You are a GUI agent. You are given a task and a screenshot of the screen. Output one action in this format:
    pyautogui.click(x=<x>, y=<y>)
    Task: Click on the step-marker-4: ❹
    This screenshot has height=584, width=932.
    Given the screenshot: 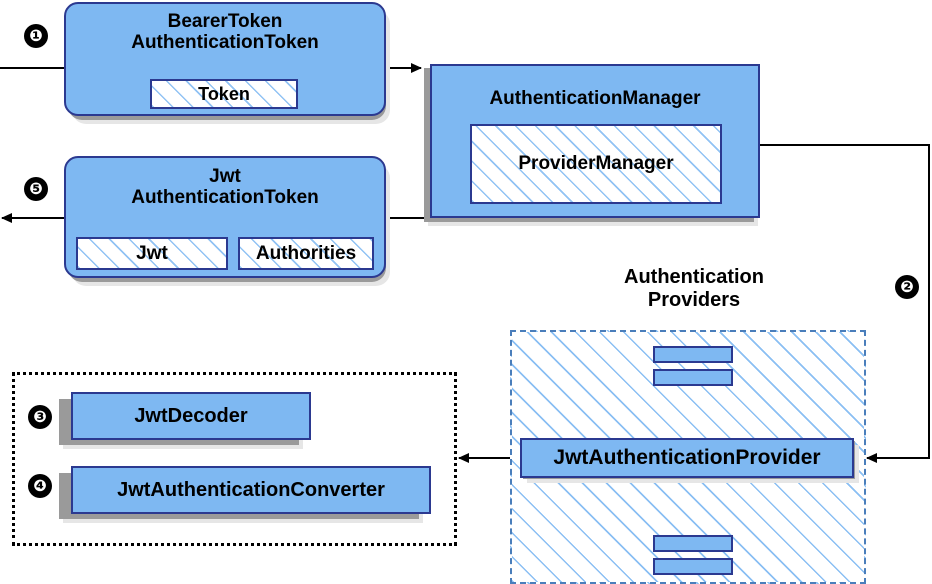 What is the action you would take?
    pyautogui.click(x=40, y=486)
    